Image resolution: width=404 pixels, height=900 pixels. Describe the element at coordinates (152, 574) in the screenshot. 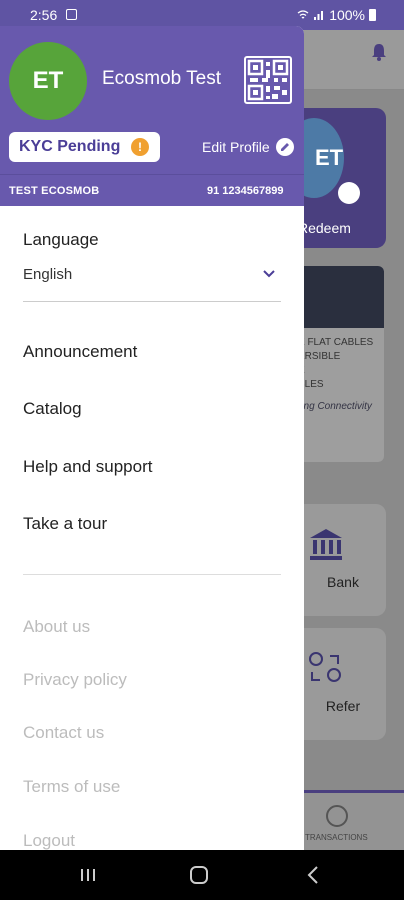

I see `menu-divider` at that location.